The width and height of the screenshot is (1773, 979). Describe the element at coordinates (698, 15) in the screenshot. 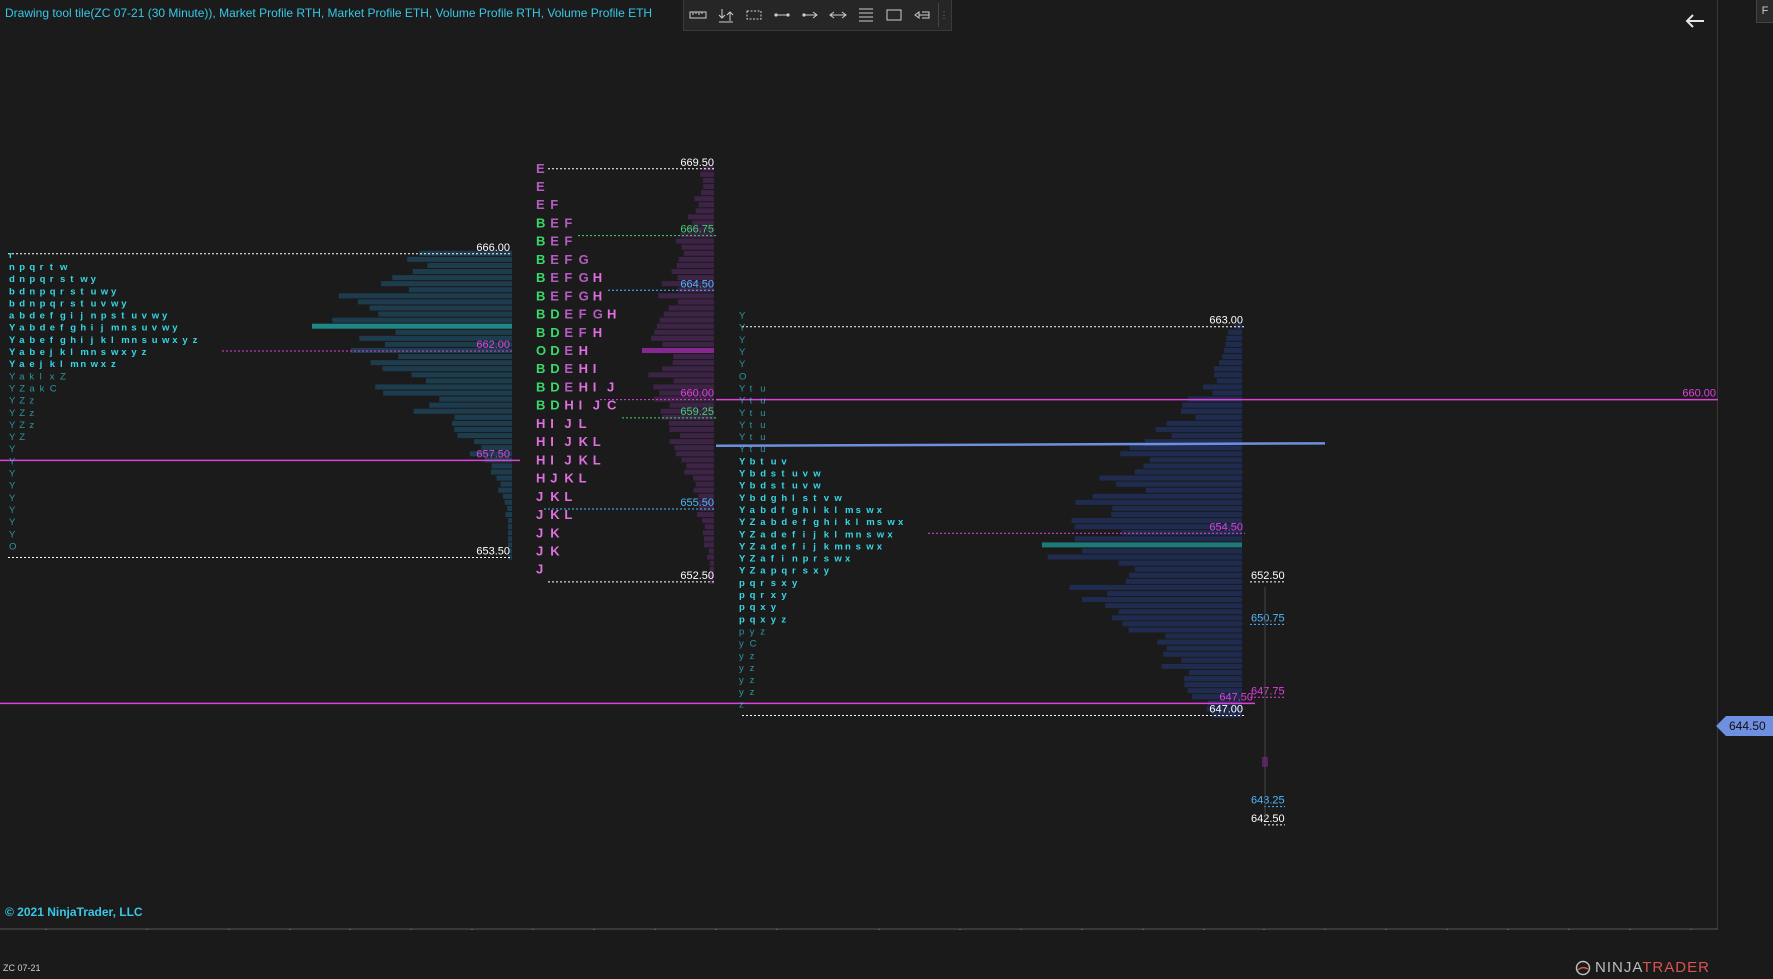

I see `ruler-tool-button` at that location.